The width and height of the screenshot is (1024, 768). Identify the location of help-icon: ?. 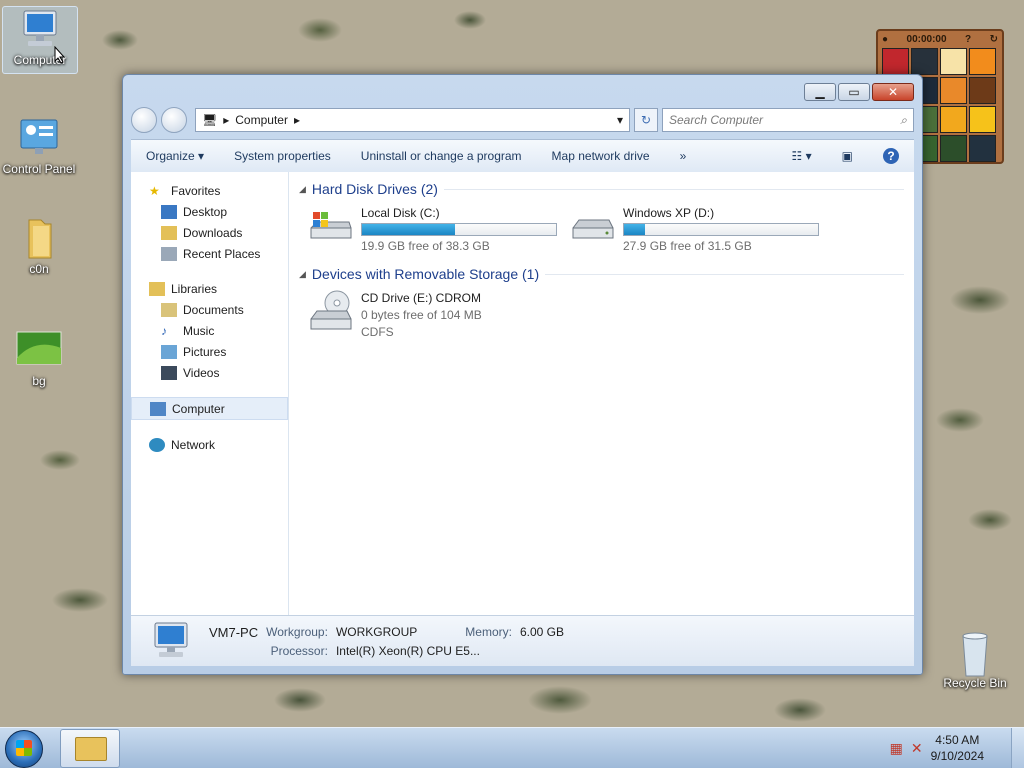
(891, 156).